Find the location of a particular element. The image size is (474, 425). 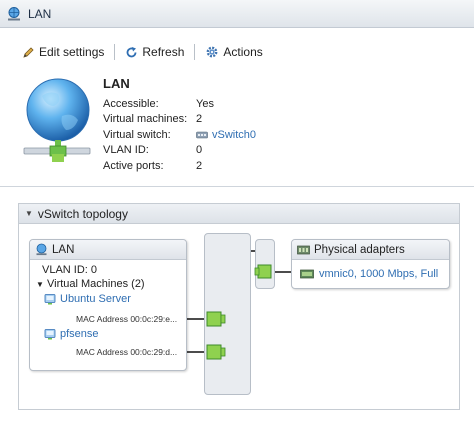

prop-label: Active ports: is located at coordinates (133, 165).